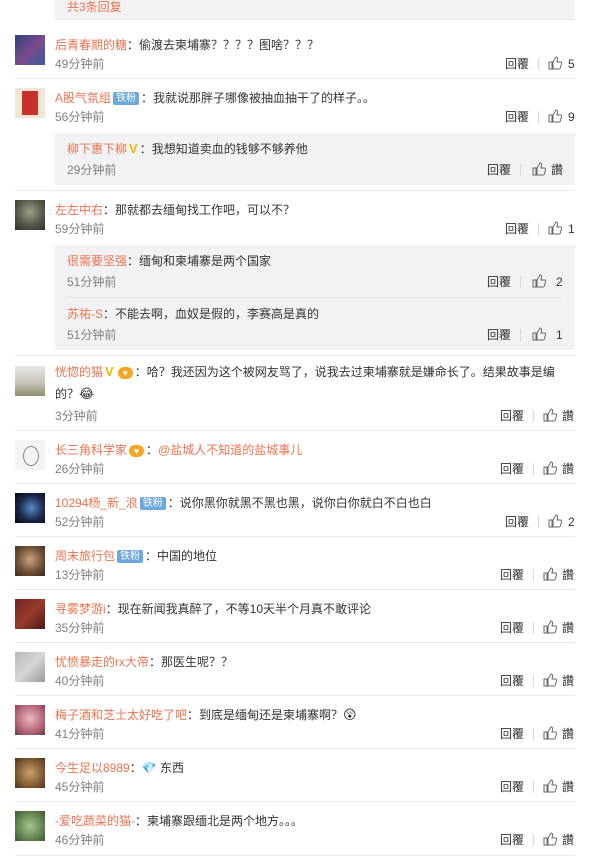 This screenshot has height=861, width=595. What do you see at coordinates (571, 64) in the screenshot?
I see `like-count: 5` at bounding box center [571, 64].